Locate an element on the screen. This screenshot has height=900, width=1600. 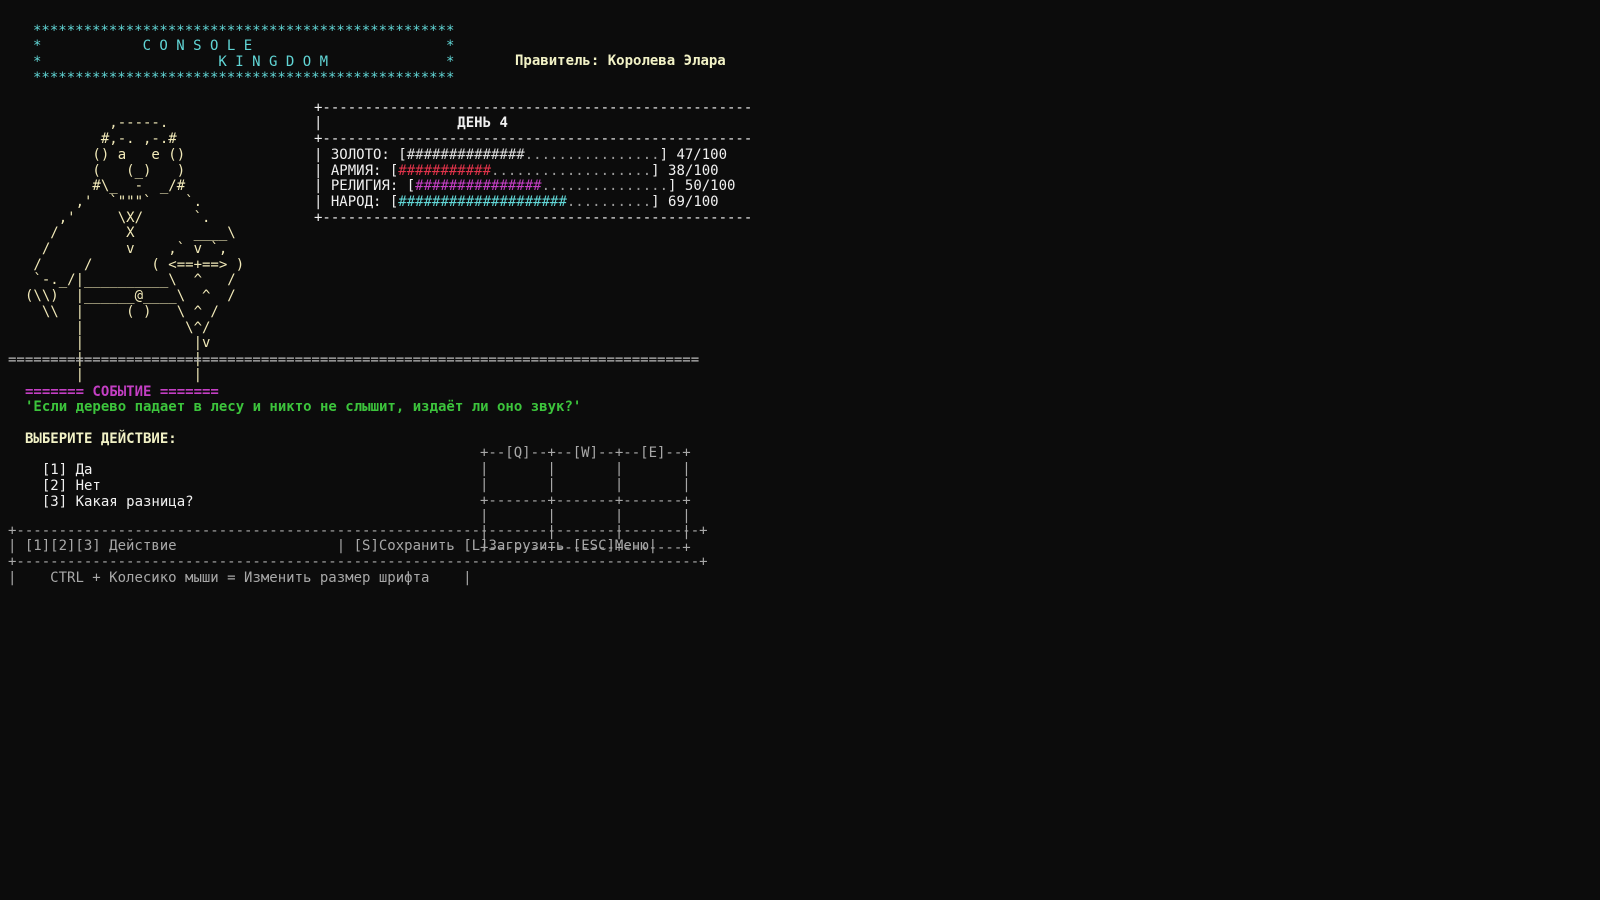
stat-value: ] 69/100 is located at coordinates (685, 201).